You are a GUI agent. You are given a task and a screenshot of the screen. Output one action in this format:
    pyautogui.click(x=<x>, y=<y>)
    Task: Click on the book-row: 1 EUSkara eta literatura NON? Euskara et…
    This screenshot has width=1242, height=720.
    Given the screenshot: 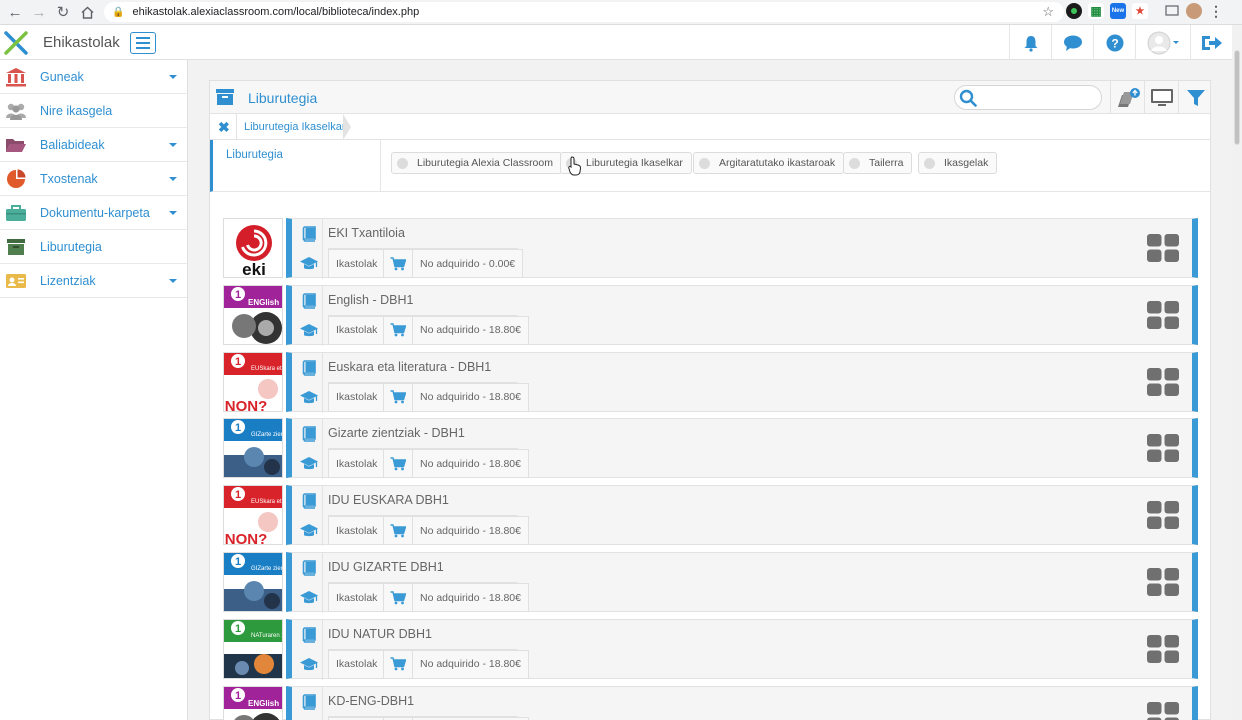 What is the action you would take?
    pyautogui.click(x=710, y=382)
    